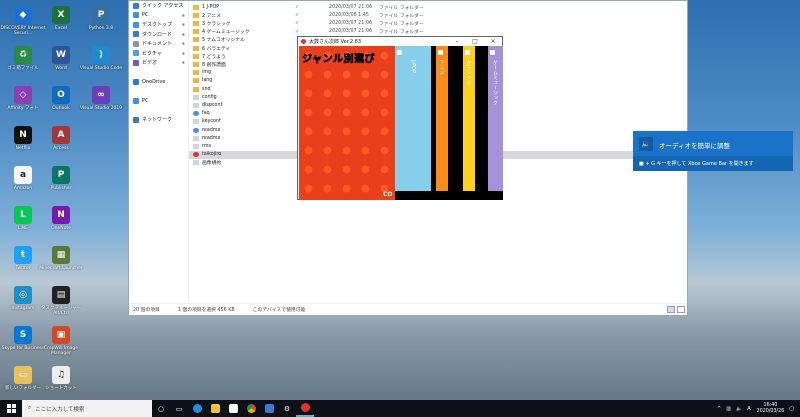  Describe the element at coordinates (438, 32) in the screenshot. I see `file-row: 4 ゲームミュージック ✓ 2020/03/07 21:06 ファイル フォルダー` at that location.